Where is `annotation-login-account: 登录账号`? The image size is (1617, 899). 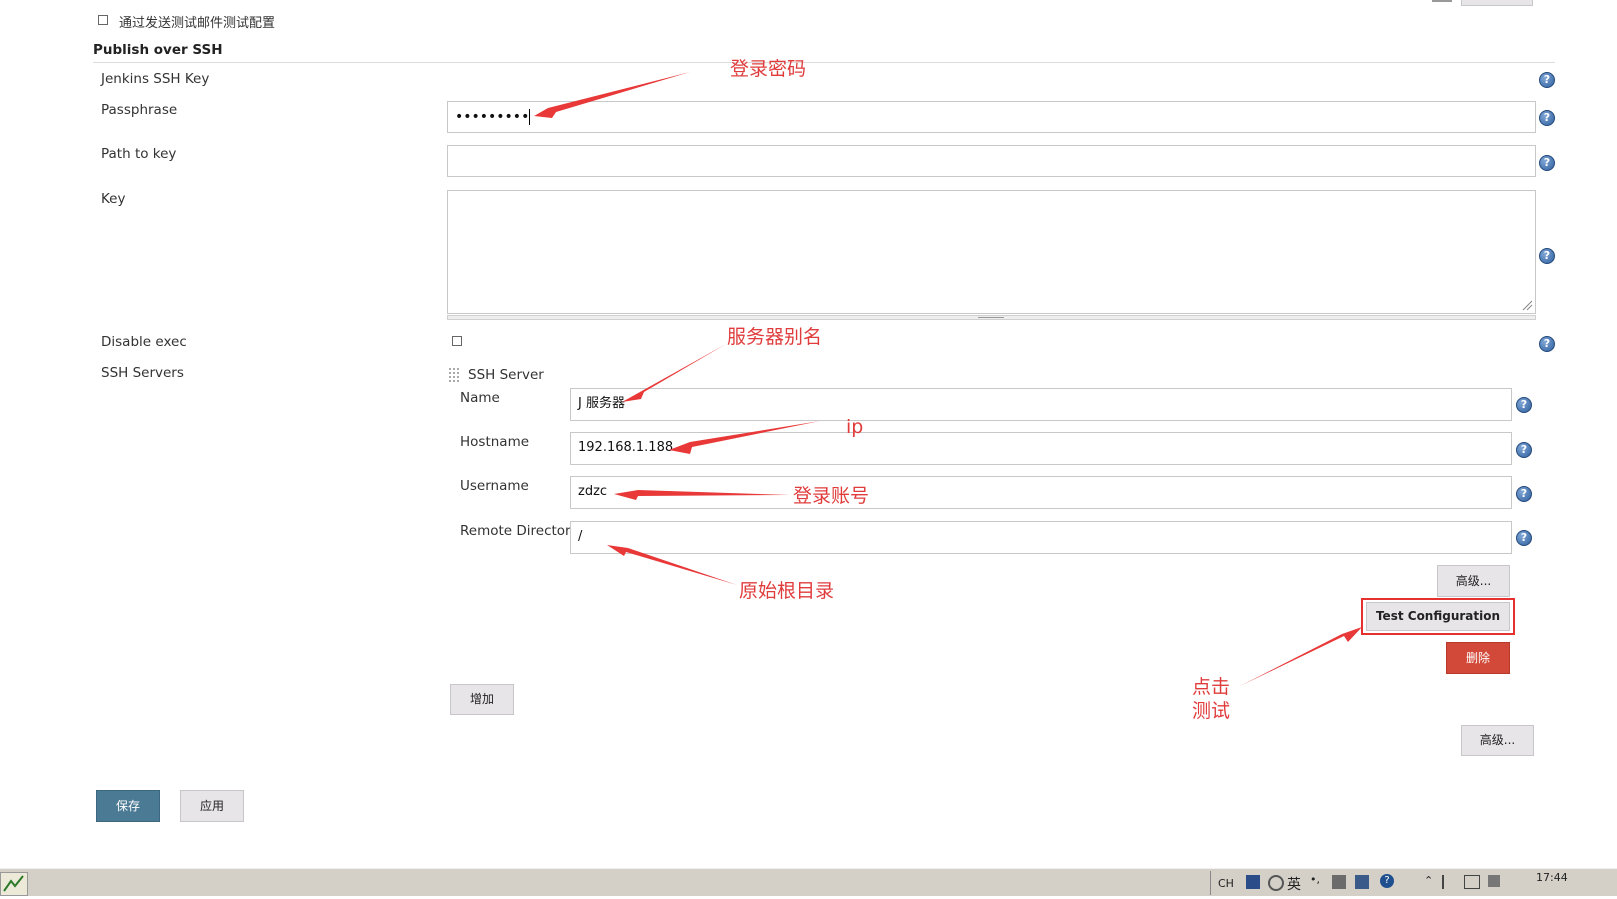
annotation-login-account: 登录账号 is located at coordinates (831, 496).